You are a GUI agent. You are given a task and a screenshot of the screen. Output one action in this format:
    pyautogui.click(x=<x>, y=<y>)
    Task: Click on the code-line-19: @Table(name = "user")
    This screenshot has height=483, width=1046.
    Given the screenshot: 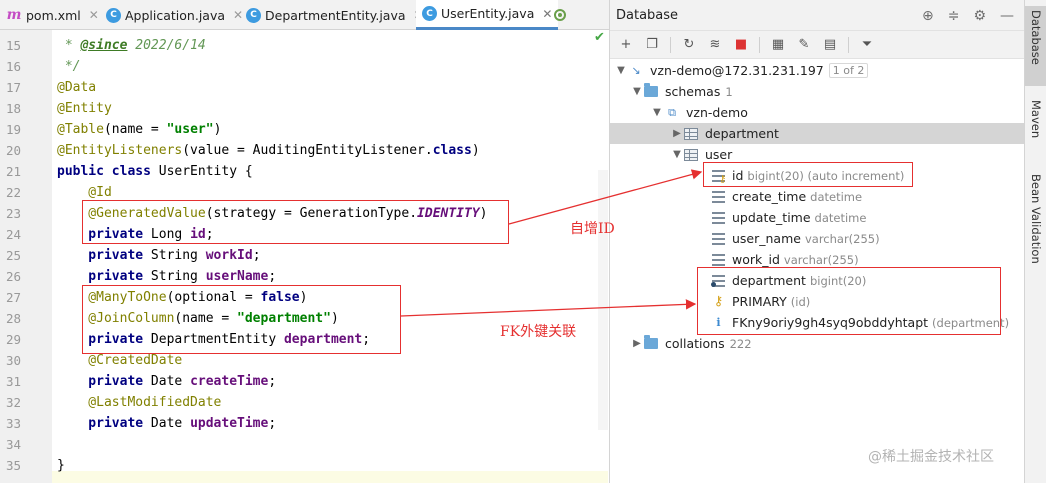 What is the action you would take?
    pyautogui.click(x=139, y=129)
    